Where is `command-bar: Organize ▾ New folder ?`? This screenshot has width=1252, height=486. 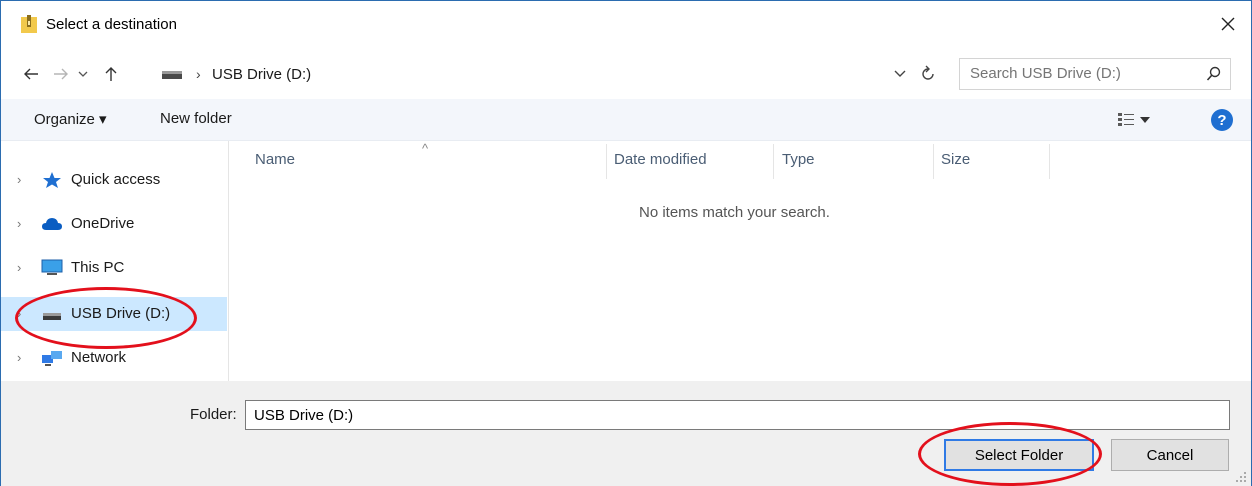
command-bar: Organize ▾ New folder ? is located at coordinates (626, 120).